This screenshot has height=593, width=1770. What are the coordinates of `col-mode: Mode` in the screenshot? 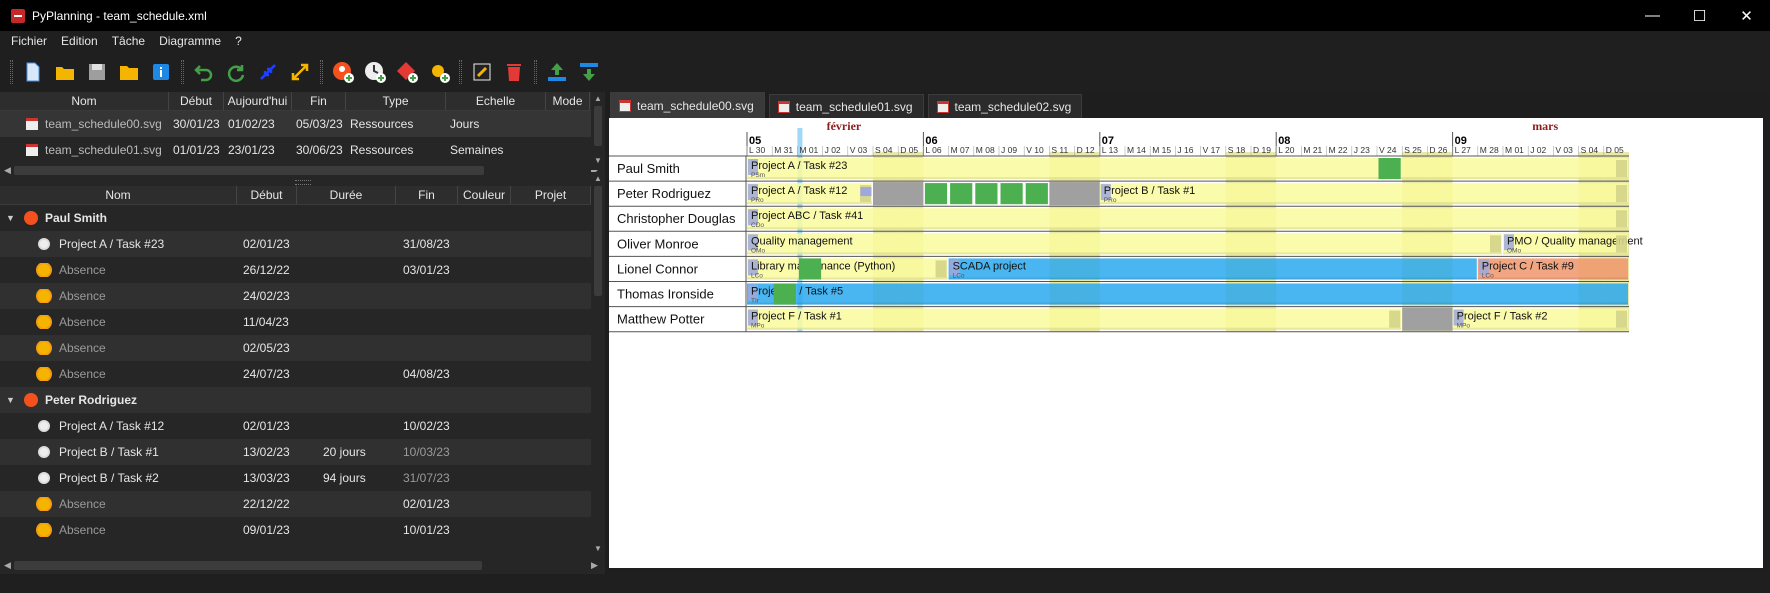 It's located at (568, 101).